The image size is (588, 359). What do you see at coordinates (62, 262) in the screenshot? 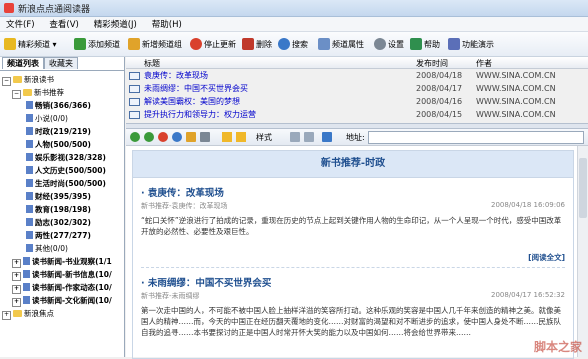
I see `tree-group-news: + 读书新闻-书业观察(1/1` at bounding box center [62, 262].